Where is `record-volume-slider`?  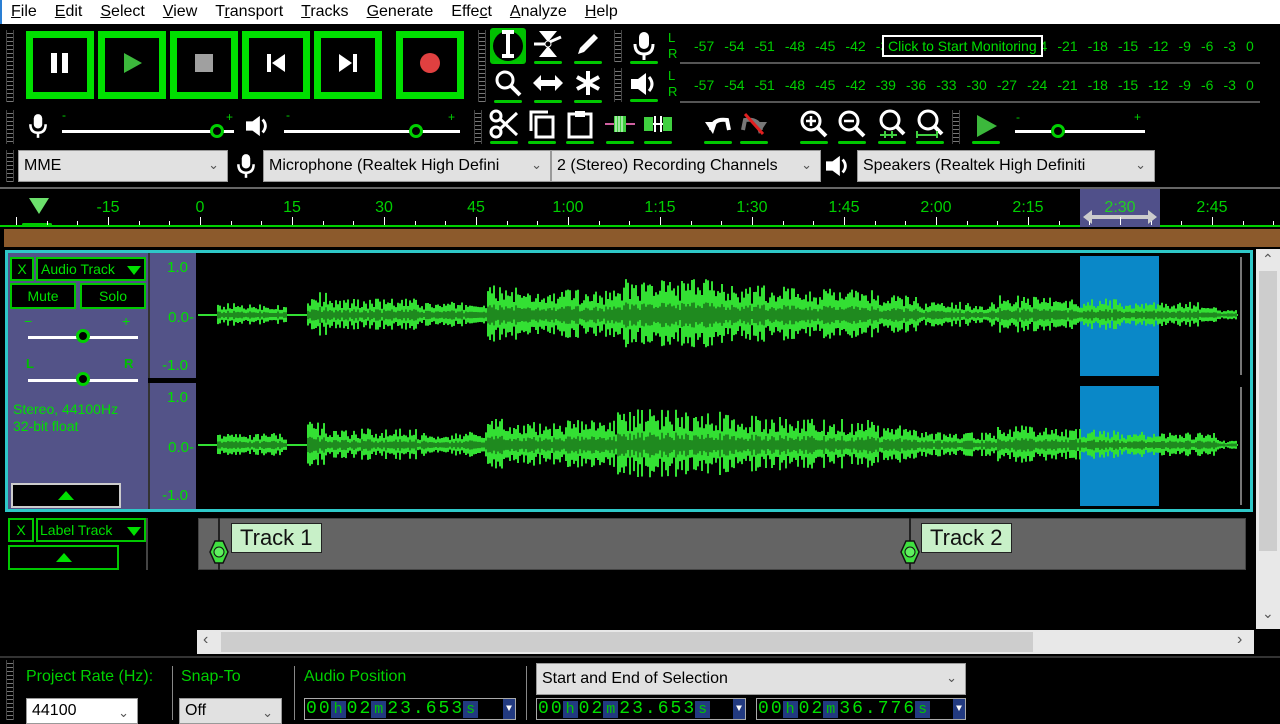
record-volume-slider is located at coordinates (148, 131).